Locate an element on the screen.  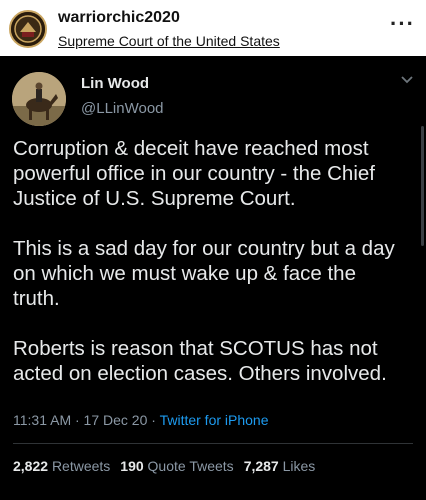
tweet-line: Justice of U.S. Supreme Court. is located at coordinates (154, 198).